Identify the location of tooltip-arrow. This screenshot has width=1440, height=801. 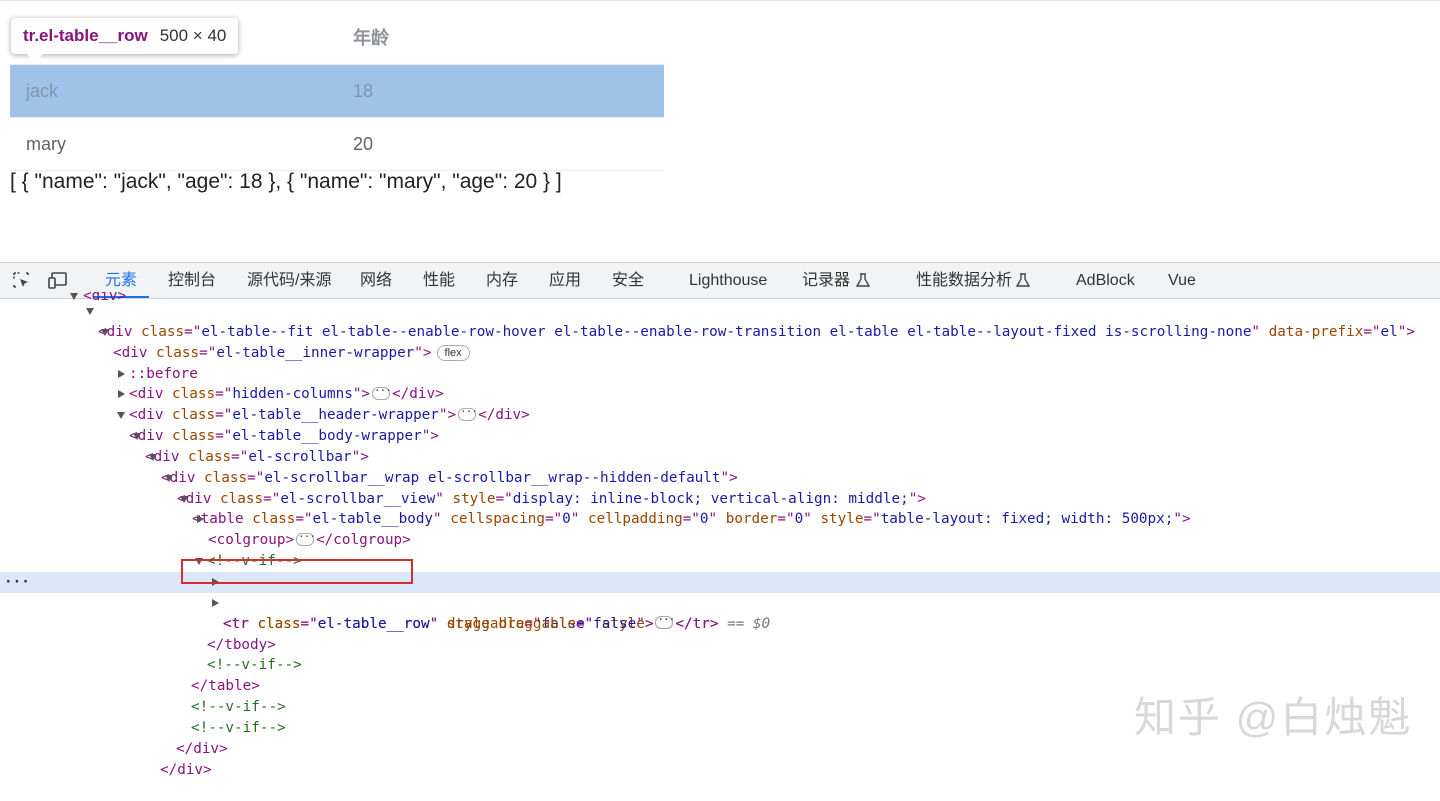
(35, 58).